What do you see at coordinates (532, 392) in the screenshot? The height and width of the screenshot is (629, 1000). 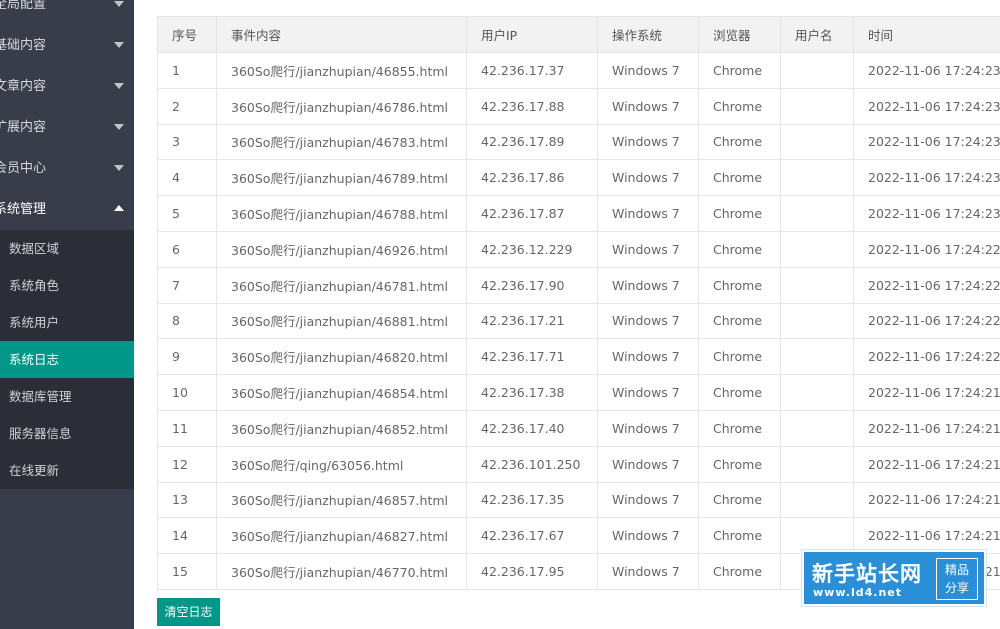 I see `cell-ip: 42.236.17.38` at bounding box center [532, 392].